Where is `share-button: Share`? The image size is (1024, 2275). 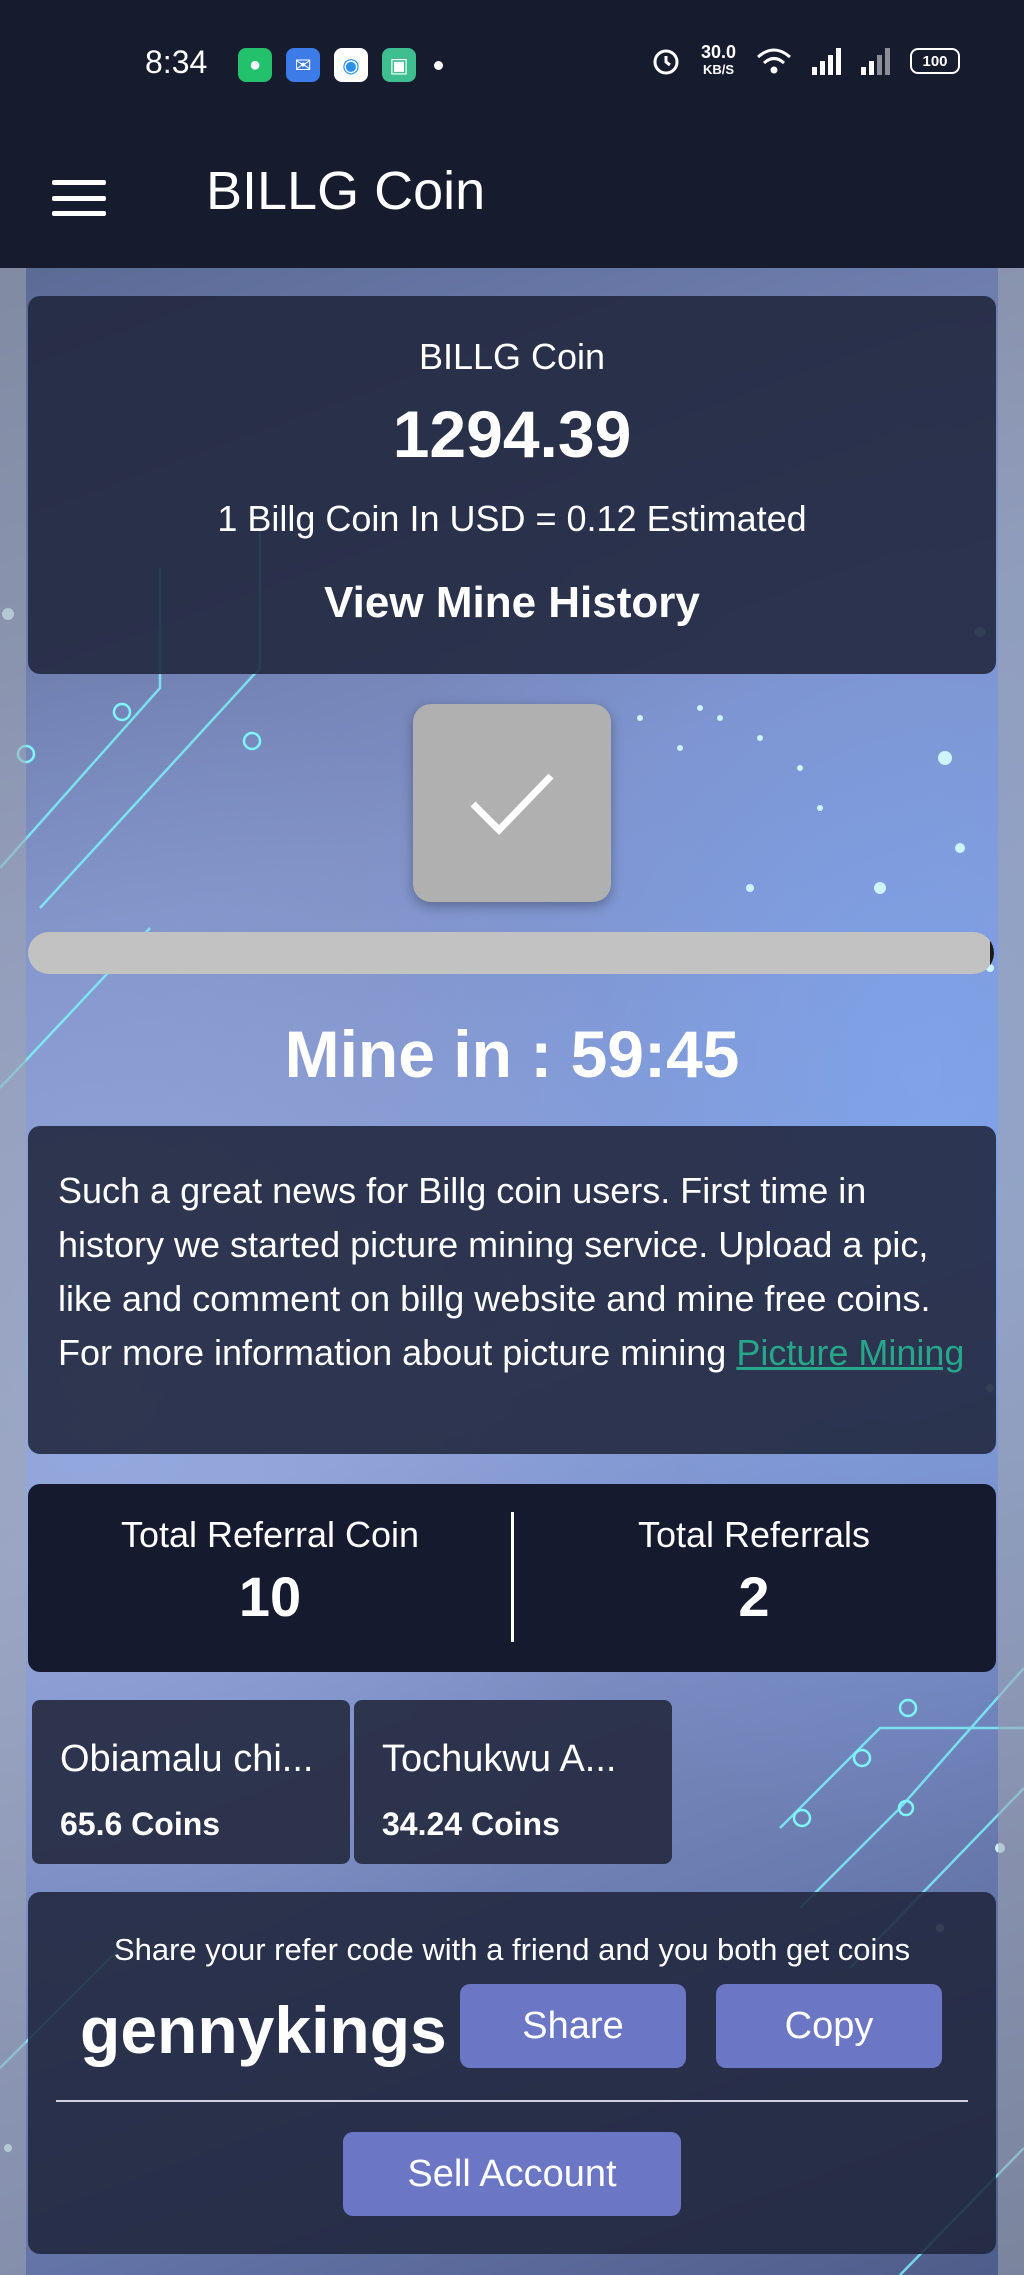 share-button: Share is located at coordinates (573, 2026).